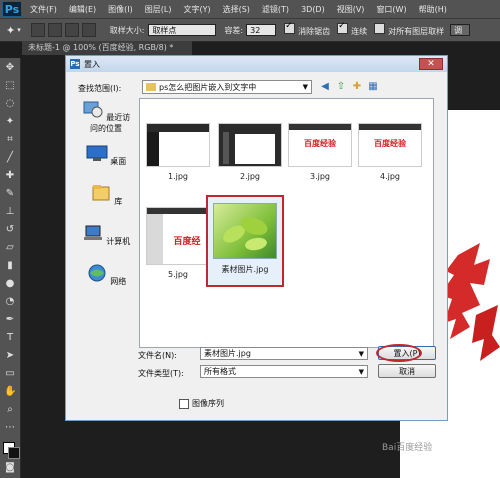  I want to click on up-folder-icon: ⇧, so click(341, 87).